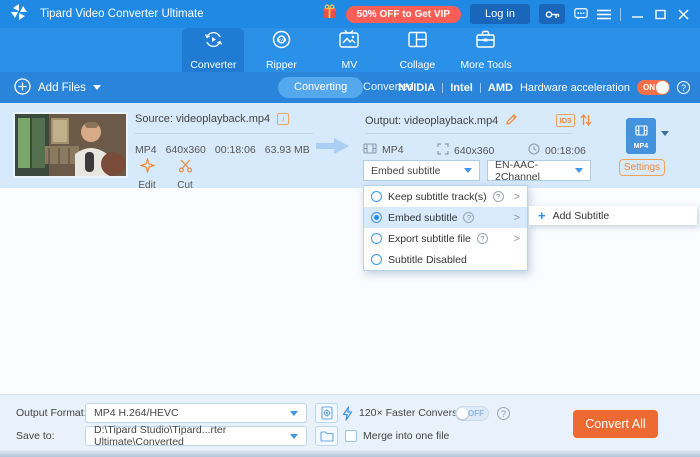  I want to click on format-settings-button, so click(326, 413).